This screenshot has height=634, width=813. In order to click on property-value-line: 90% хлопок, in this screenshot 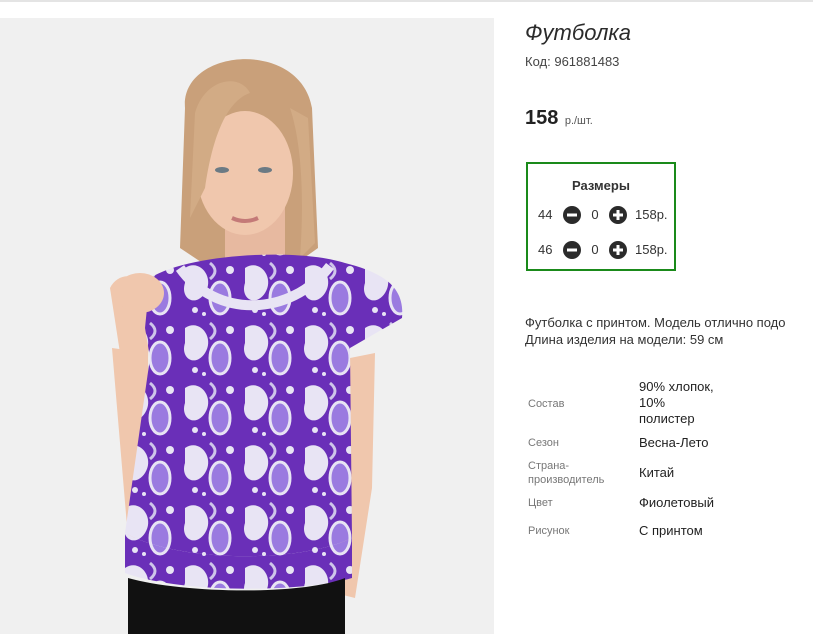, I will do `click(676, 386)`.